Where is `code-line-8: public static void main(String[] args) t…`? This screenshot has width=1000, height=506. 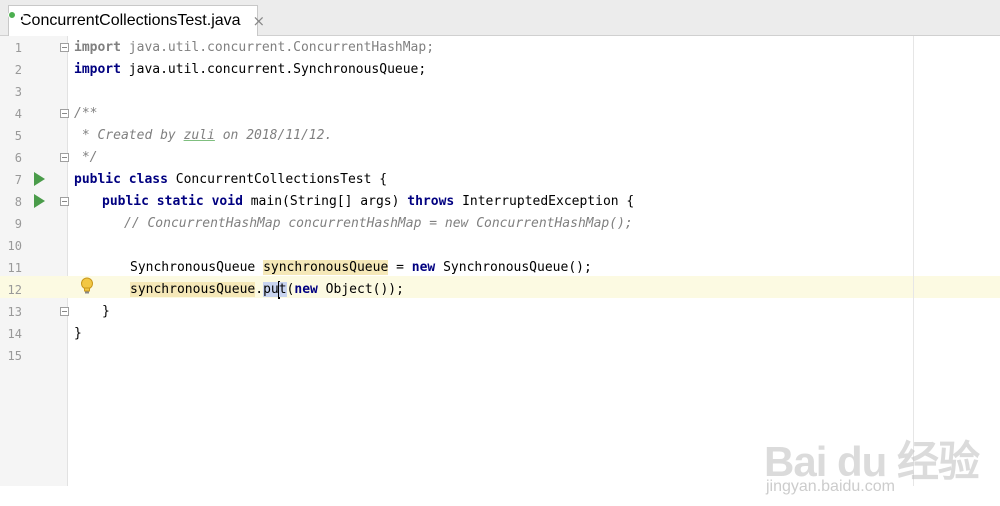 code-line-8: public static void main(String[] args) t… is located at coordinates (368, 202).